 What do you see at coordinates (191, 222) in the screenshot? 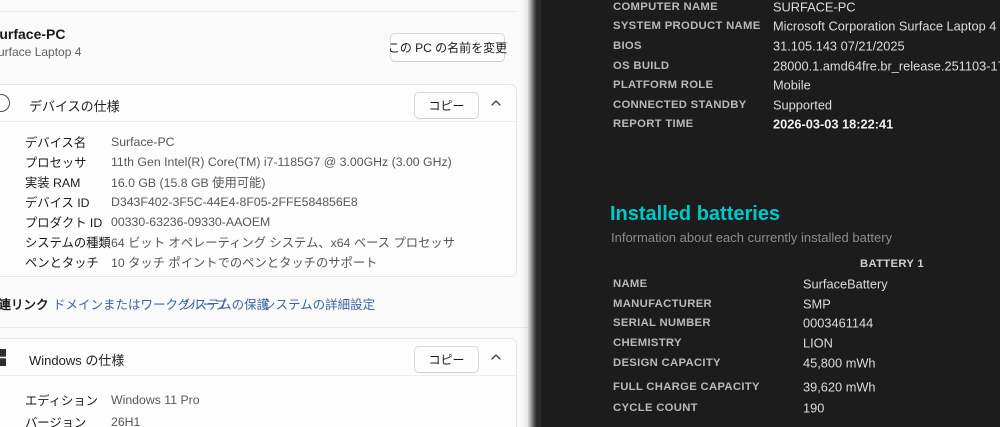
I see `spec-value: 00330-63236-09330-AAOEM` at bounding box center [191, 222].